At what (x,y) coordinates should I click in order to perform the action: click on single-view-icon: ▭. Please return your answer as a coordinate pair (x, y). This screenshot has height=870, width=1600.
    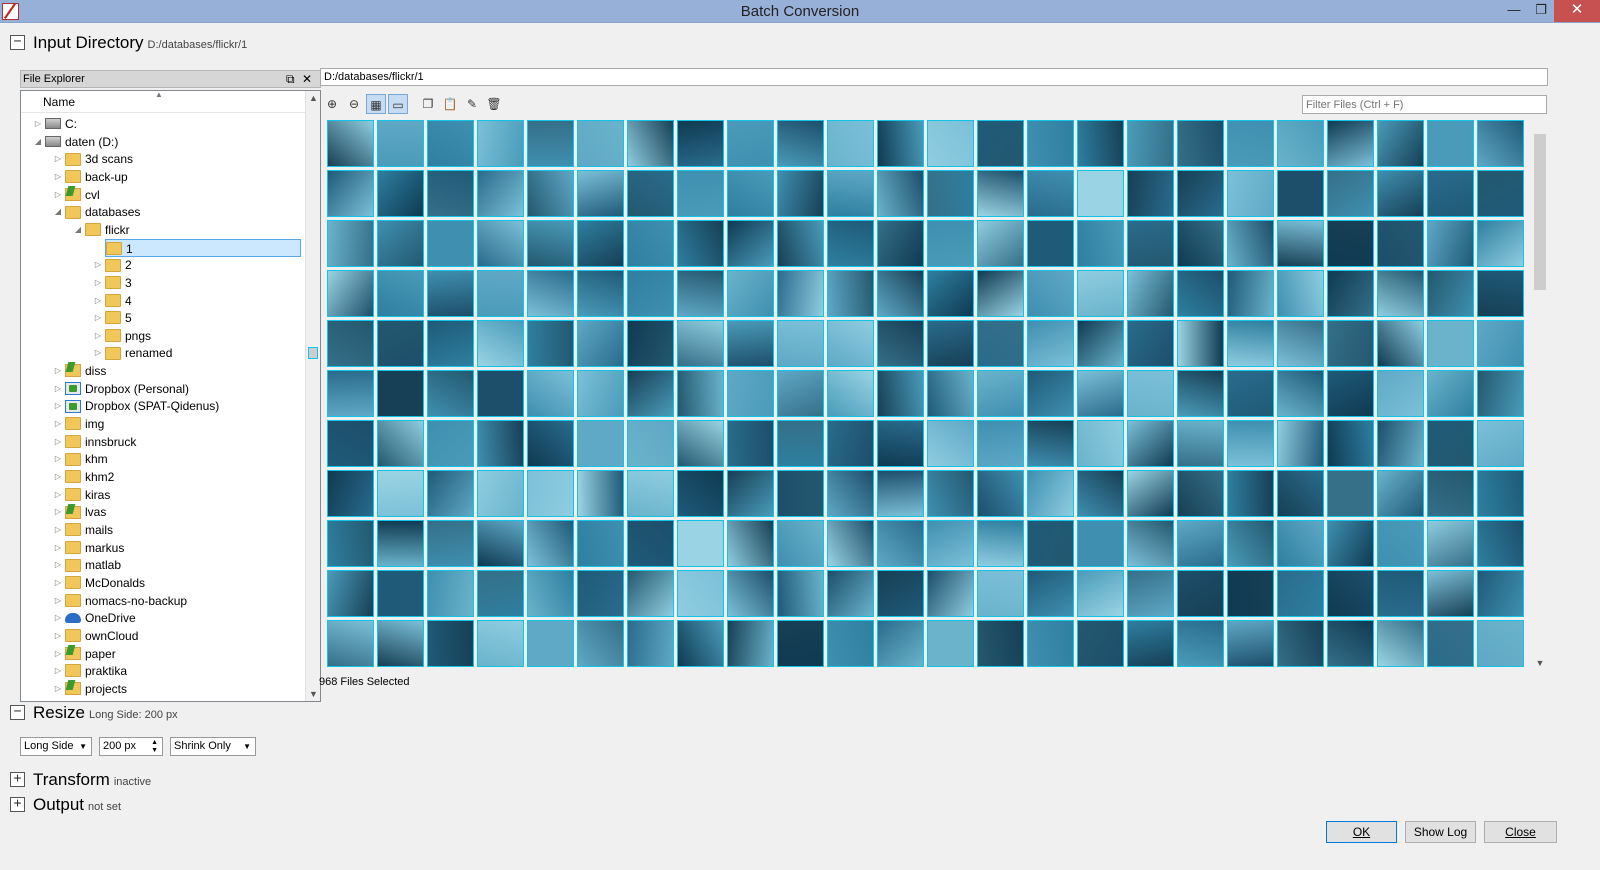
    Looking at the image, I should click on (398, 104).